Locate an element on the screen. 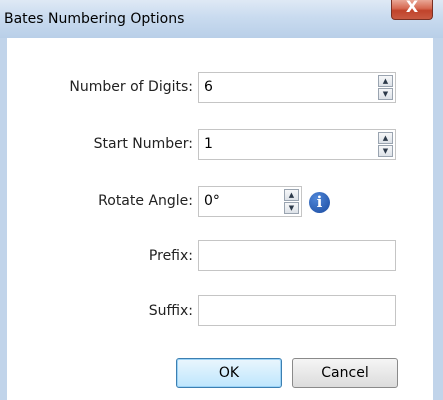  digits-value: 6 is located at coordinates (208, 87).